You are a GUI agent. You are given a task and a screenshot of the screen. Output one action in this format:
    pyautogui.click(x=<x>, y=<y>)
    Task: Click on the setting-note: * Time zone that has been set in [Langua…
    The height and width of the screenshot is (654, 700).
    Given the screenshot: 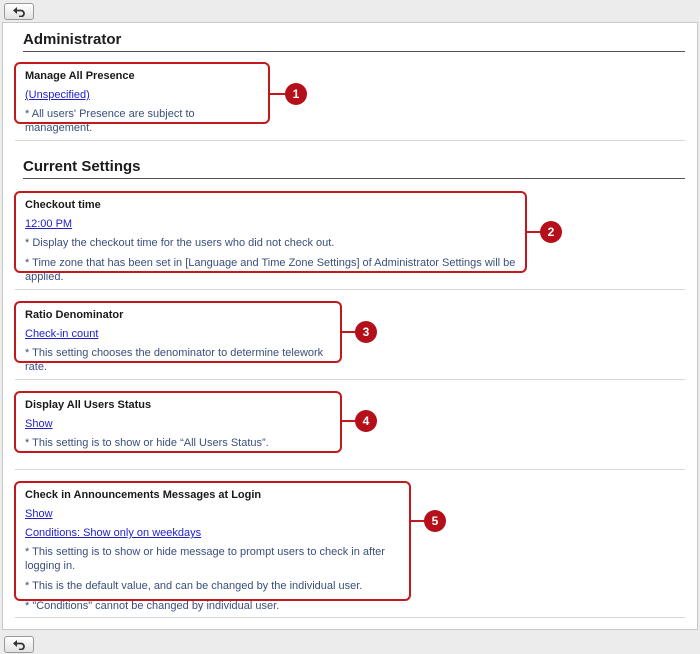 What is the action you would take?
    pyautogui.click(x=270, y=270)
    